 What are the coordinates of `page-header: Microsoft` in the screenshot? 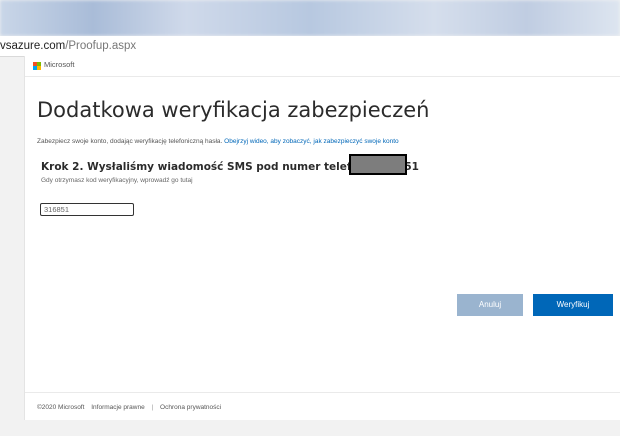 It's located at (322, 66).